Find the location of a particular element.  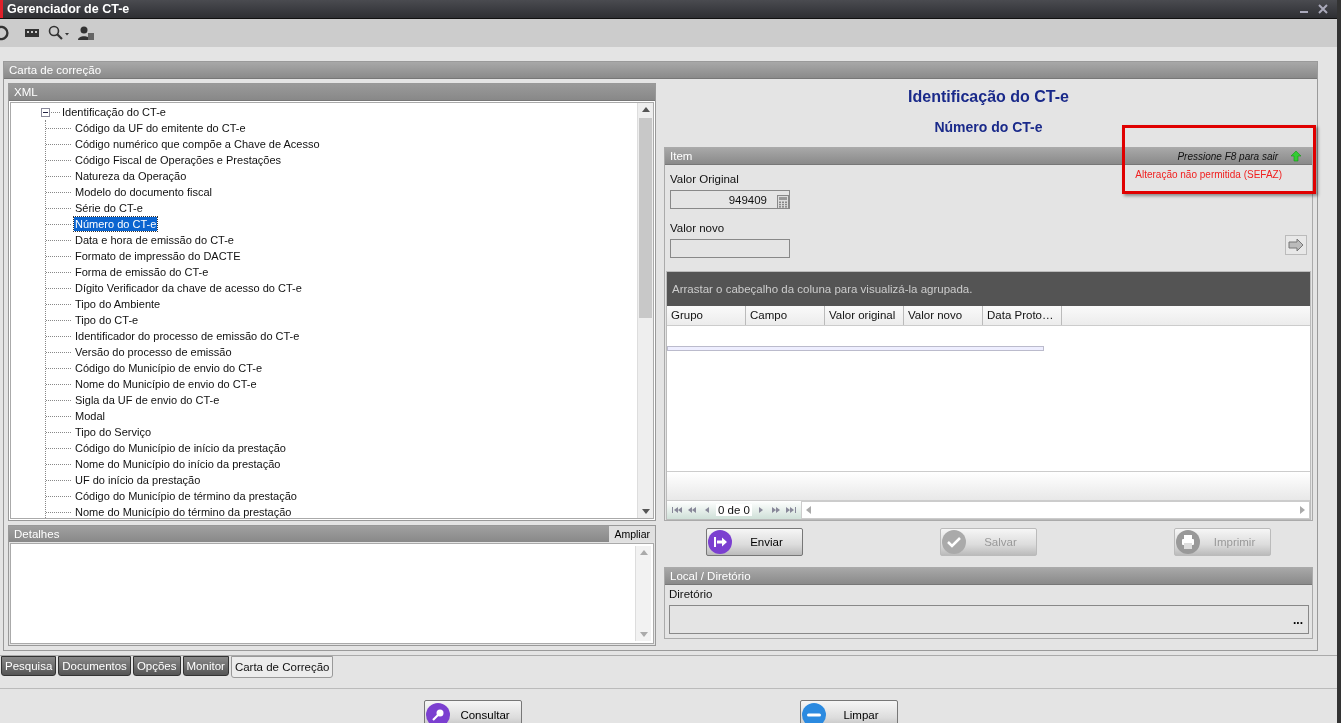

tree-item: Identificador do processo de emissão do CT-e is located at coordinates (187, 336).